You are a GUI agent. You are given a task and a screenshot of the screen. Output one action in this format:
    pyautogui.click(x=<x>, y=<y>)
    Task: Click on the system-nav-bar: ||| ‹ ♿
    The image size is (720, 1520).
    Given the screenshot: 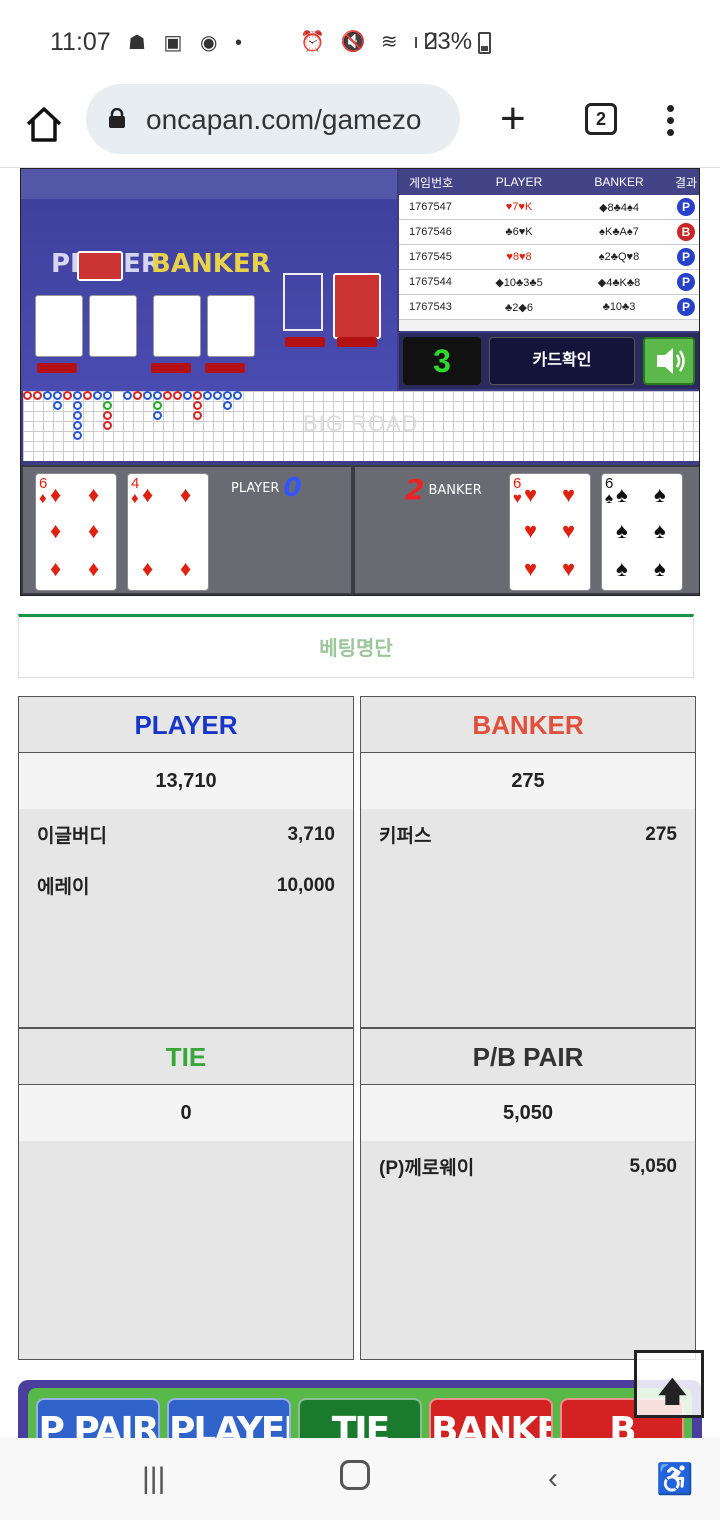 What is the action you would take?
    pyautogui.click(x=360, y=1479)
    